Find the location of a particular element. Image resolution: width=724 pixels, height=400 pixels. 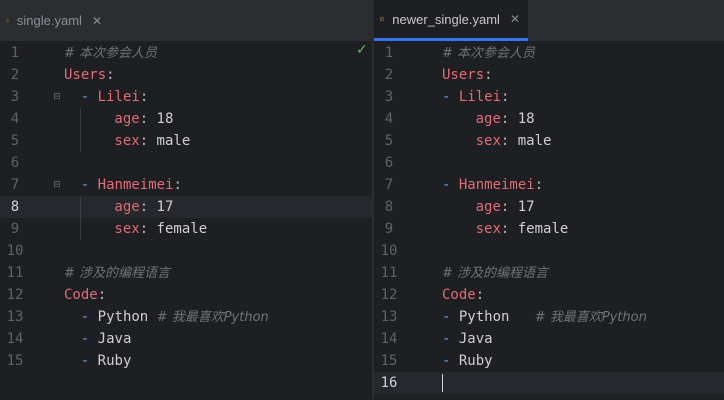

line-number: 9 is located at coordinates (15, 229).